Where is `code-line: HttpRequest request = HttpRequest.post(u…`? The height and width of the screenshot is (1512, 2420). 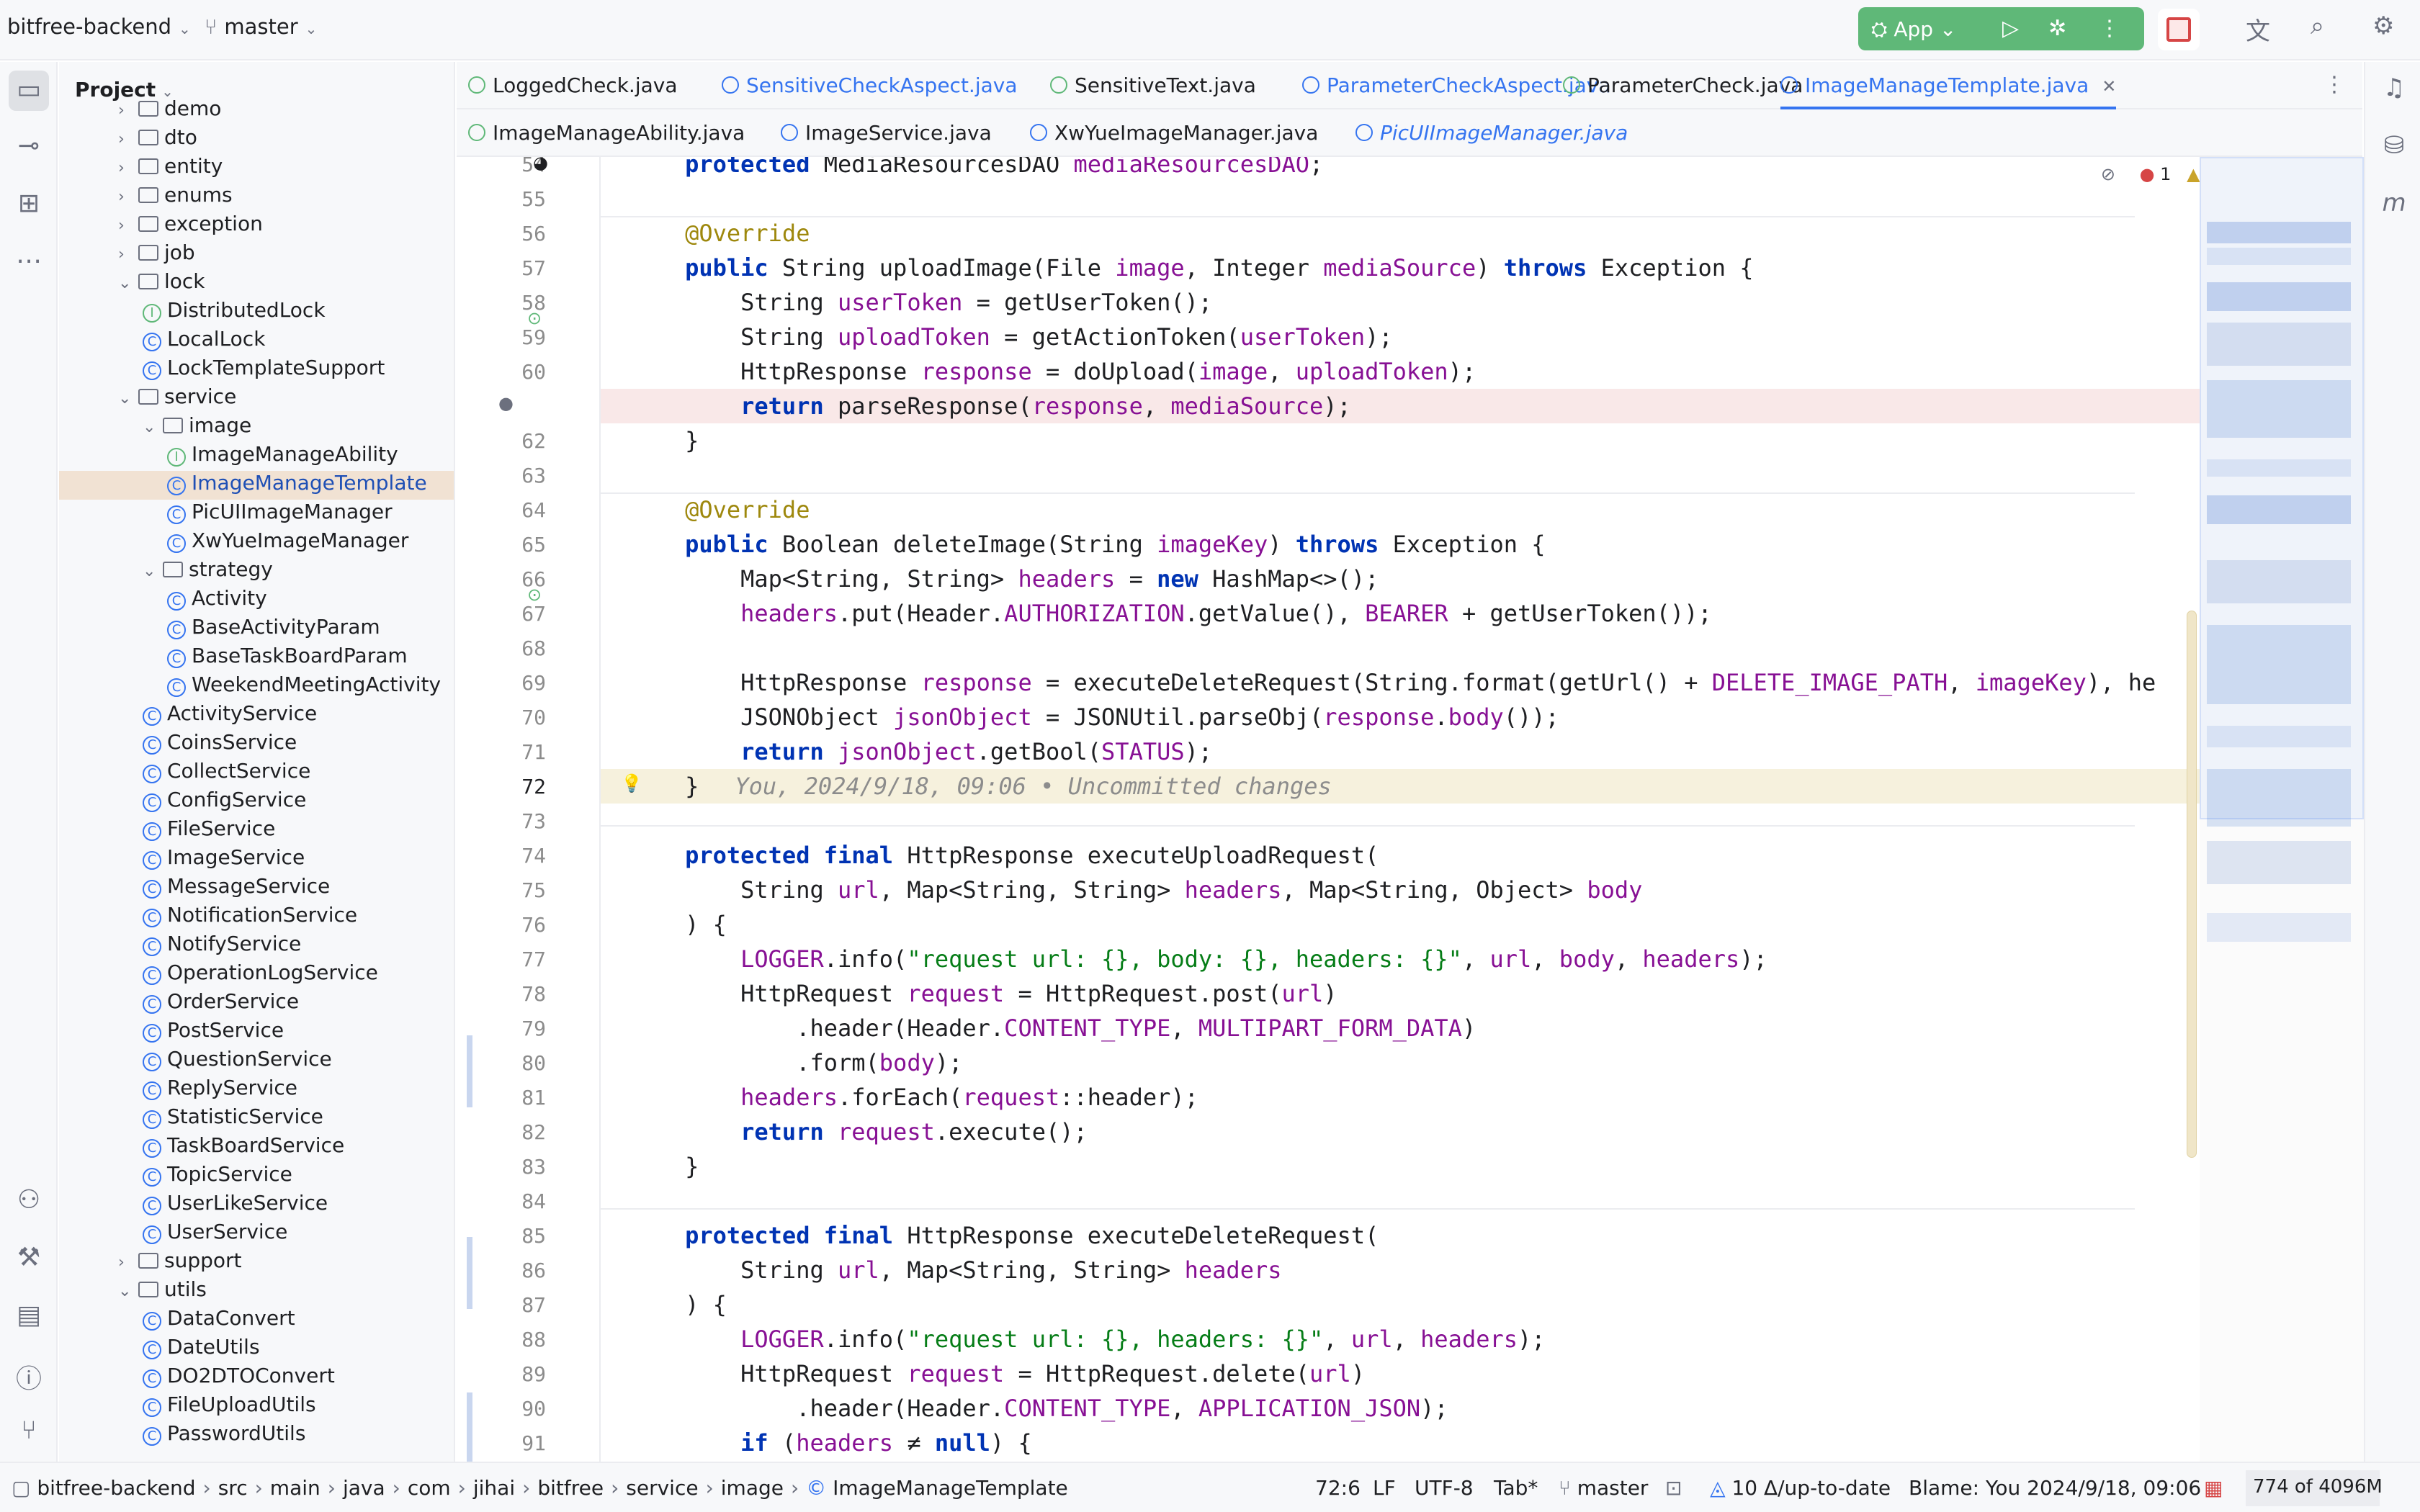 code-line: HttpRequest request = HttpRequest.post(u… is located at coordinates (1465, 993).